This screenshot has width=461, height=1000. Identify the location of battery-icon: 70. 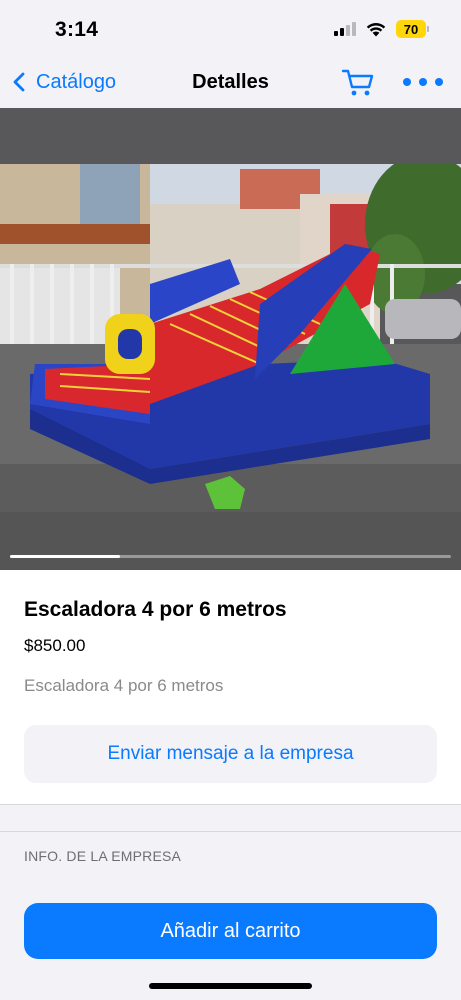
(412, 29).